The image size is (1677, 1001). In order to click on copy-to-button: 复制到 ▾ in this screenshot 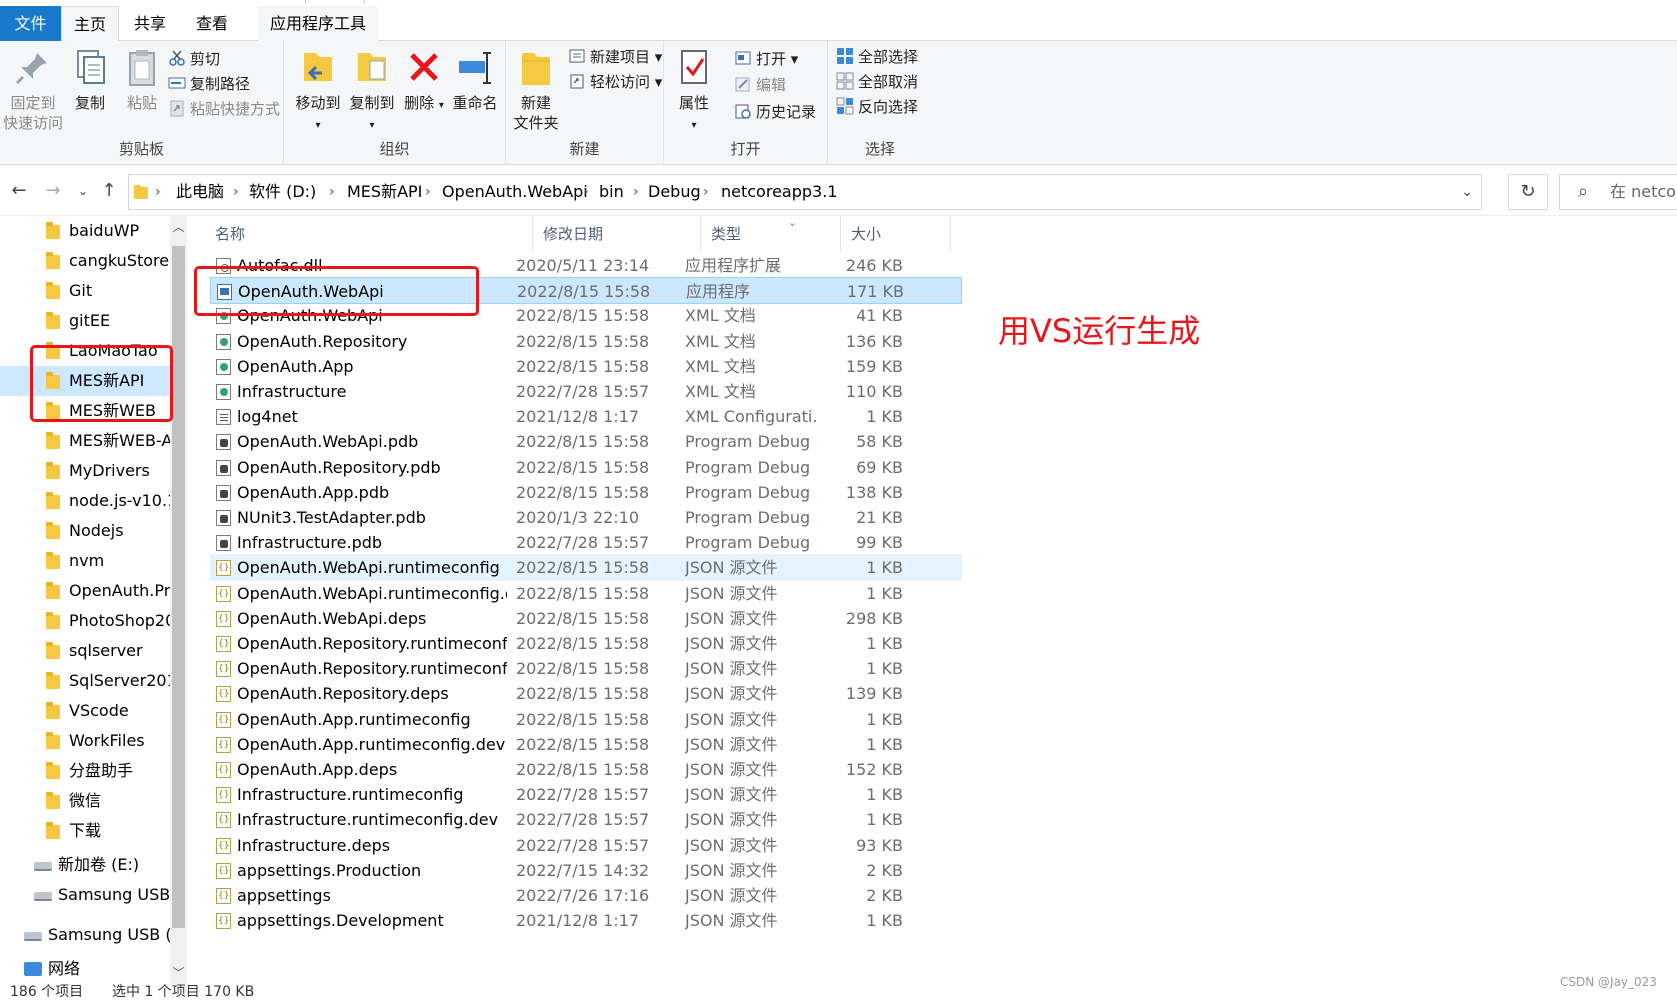, I will do `click(372, 91)`.